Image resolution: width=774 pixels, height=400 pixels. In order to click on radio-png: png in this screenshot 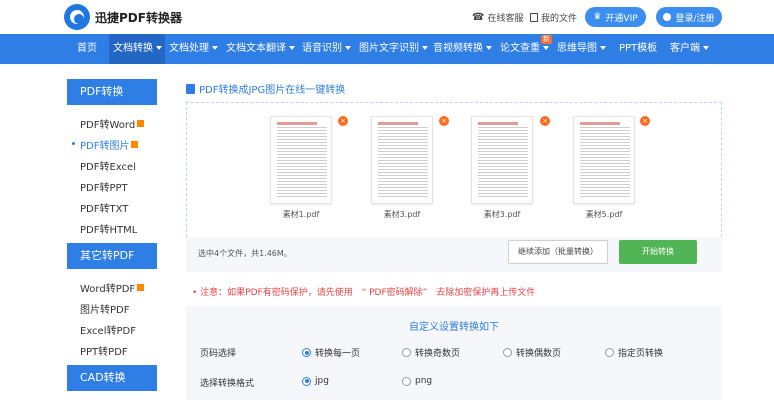, I will do `click(417, 381)`.